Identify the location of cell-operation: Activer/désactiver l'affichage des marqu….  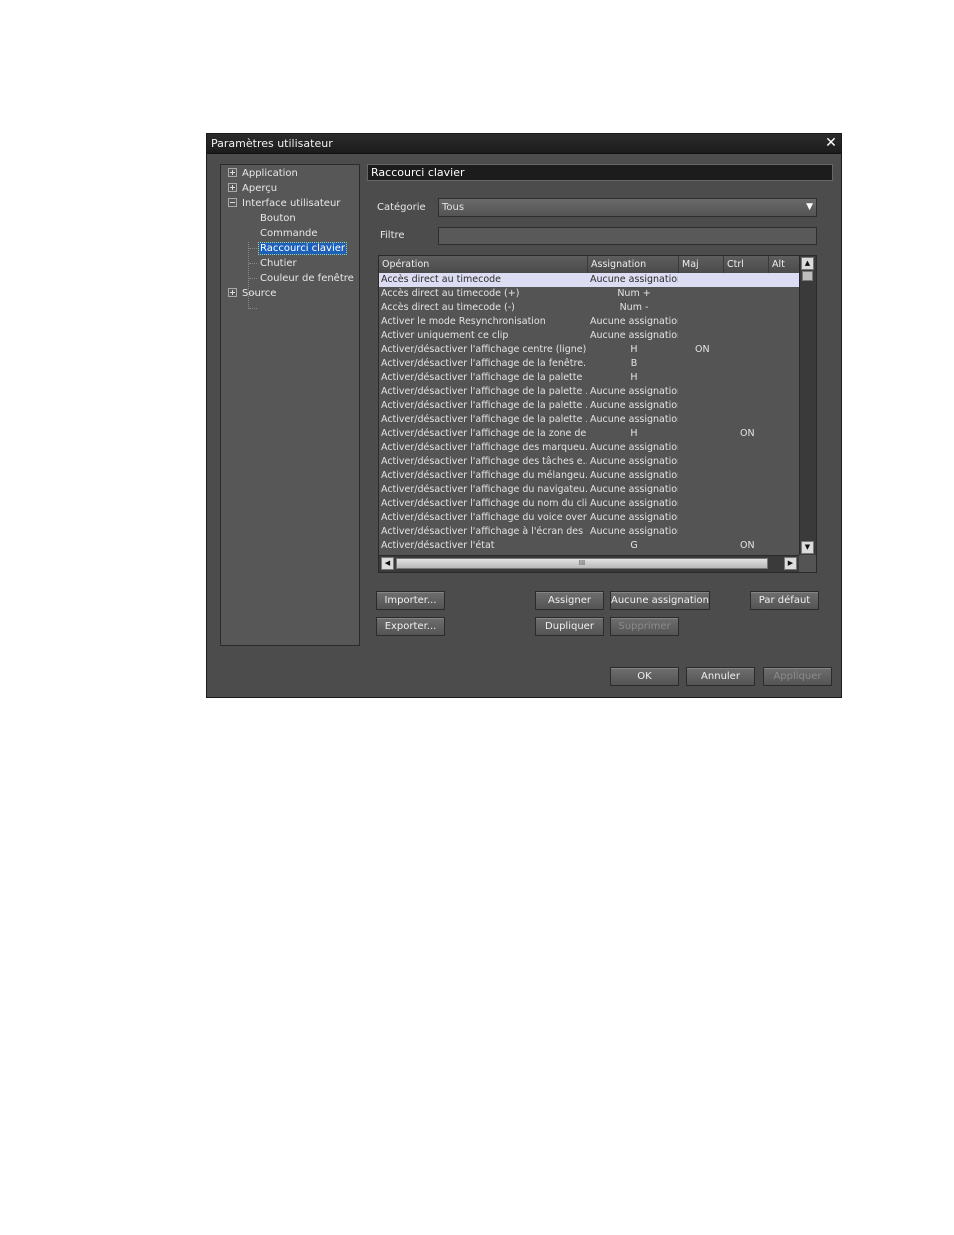
(484, 447).